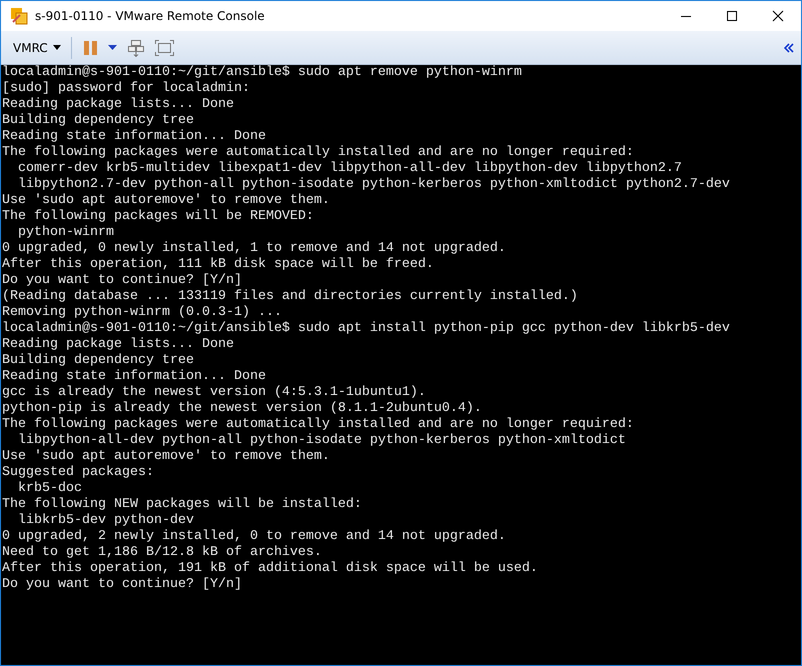 This screenshot has height=666, width=802. I want to click on terminal-line: Need to get 1,186 B/12.8 kB of archives., so click(161, 553).